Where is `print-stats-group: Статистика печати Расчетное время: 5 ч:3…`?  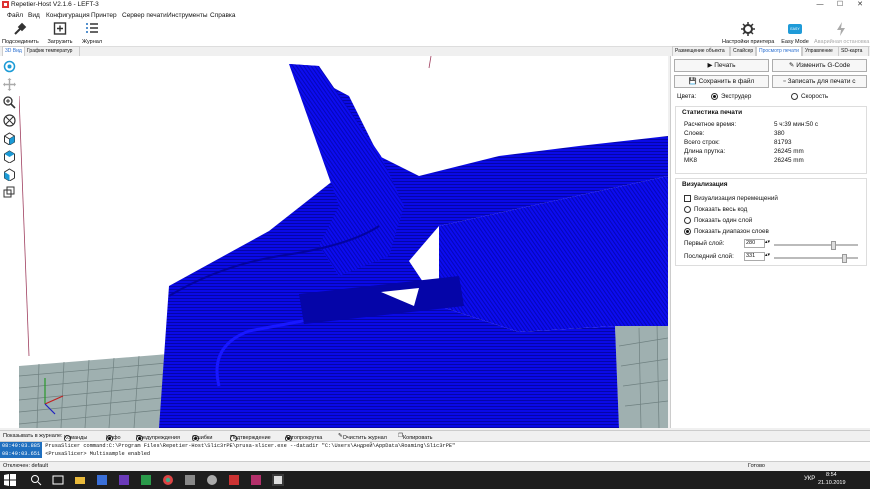 print-stats-group: Статистика печати Расчетное время: 5 ч:3… is located at coordinates (771, 140).